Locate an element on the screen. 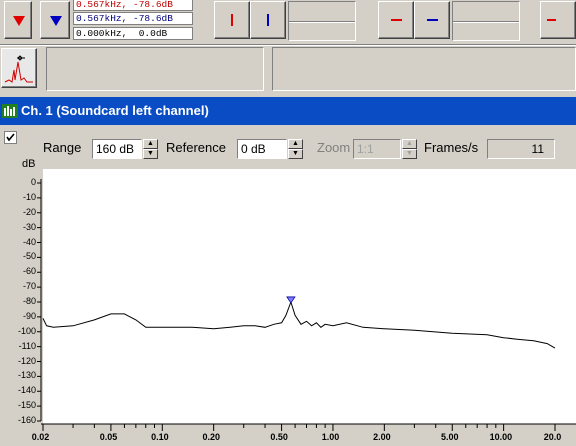  x-tick-label: 0.02 is located at coordinates (40, 437).